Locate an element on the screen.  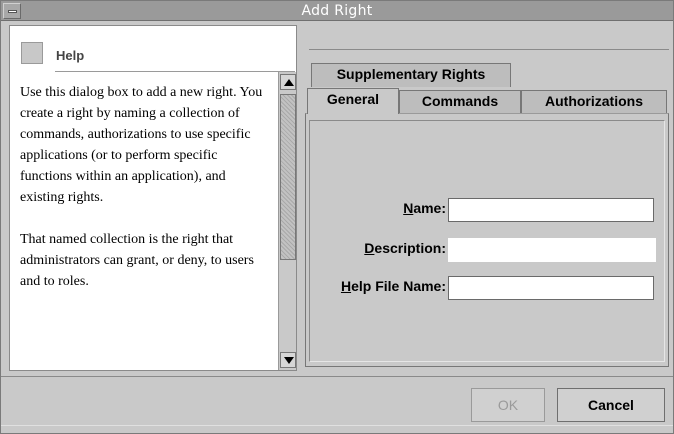
help-scrollbar is located at coordinates (287, 221).